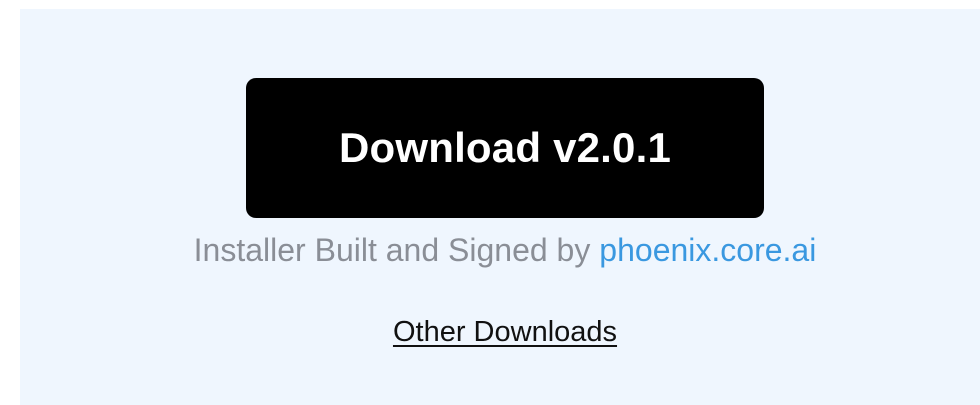  What do you see at coordinates (707, 250) in the screenshot?
I see `phoenix-core-link: phoenix.core.ai` at bounding box center [707, 250].